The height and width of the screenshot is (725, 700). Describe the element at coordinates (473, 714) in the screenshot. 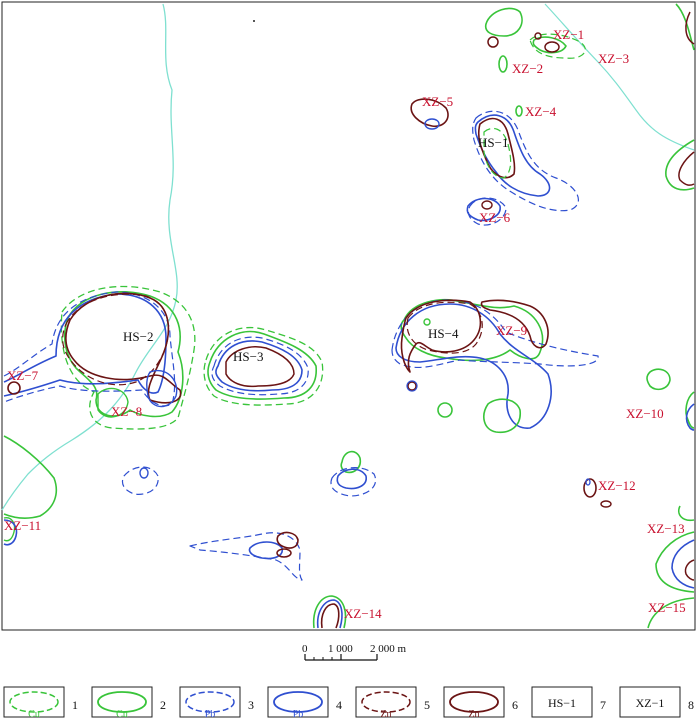

I see `legend-item-6-inner: Zn` at that location.